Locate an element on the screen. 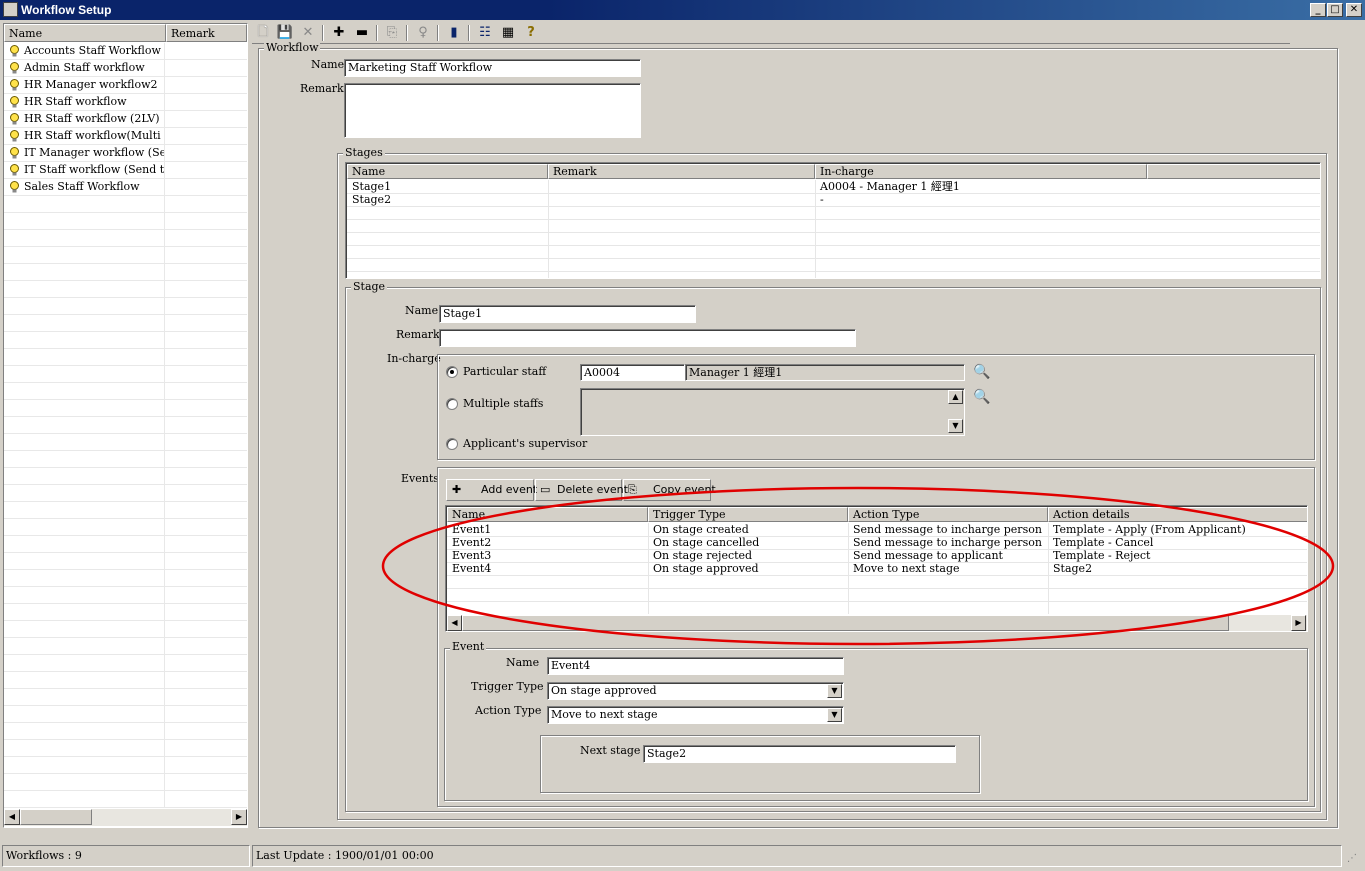 The height and width of the screenshot is (871, 1365). stages-header-name: Name is located at coordinates (447, 171).